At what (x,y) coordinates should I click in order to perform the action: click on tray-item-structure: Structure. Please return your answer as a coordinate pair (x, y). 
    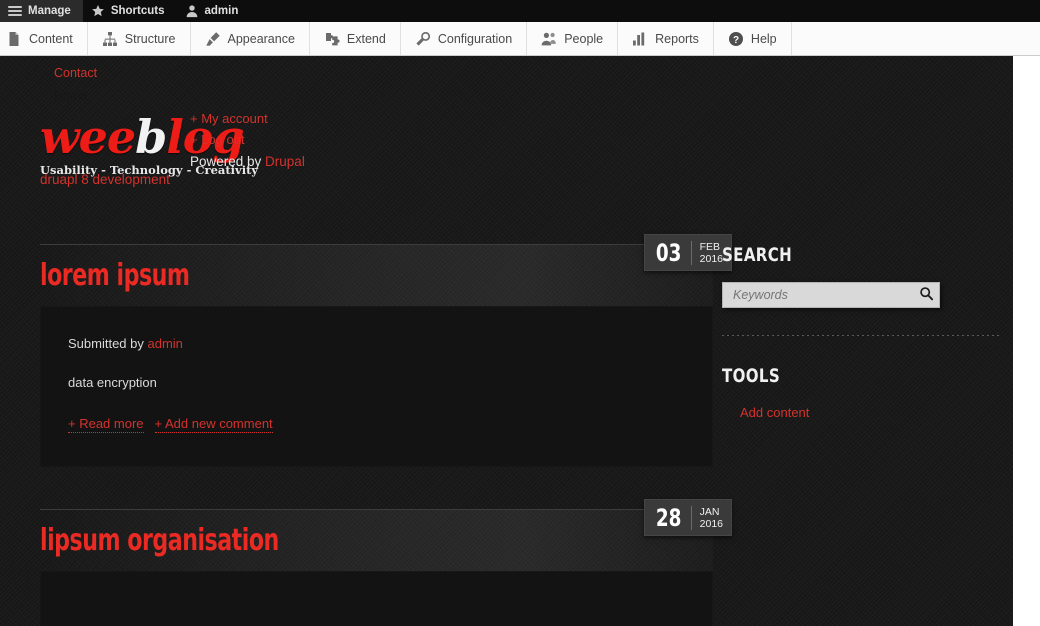
    Looking at the image, I should click on (139, 38).